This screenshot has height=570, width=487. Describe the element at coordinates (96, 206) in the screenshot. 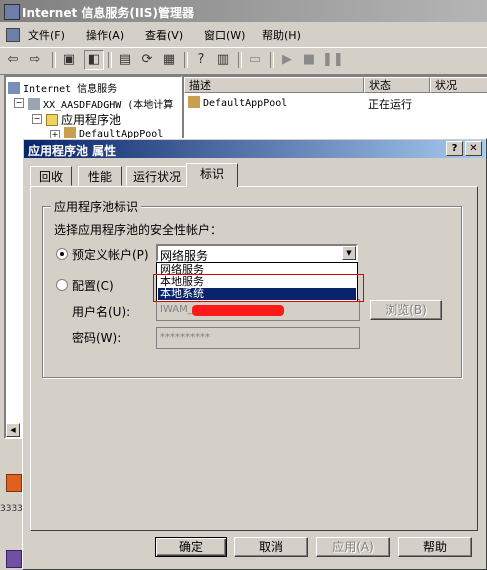

I see `group-title: 应用程序池标识` at that location.